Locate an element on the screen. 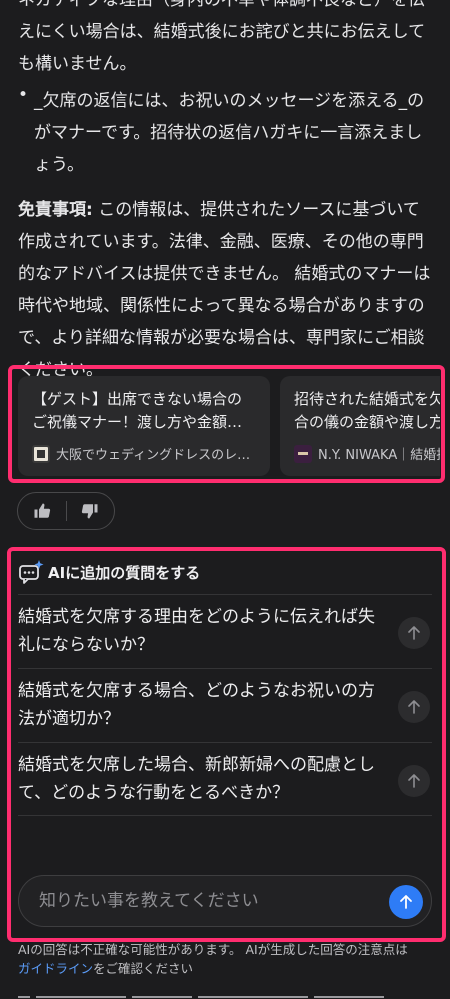  thumbs-up-icon is located at coordinates (42, 510).